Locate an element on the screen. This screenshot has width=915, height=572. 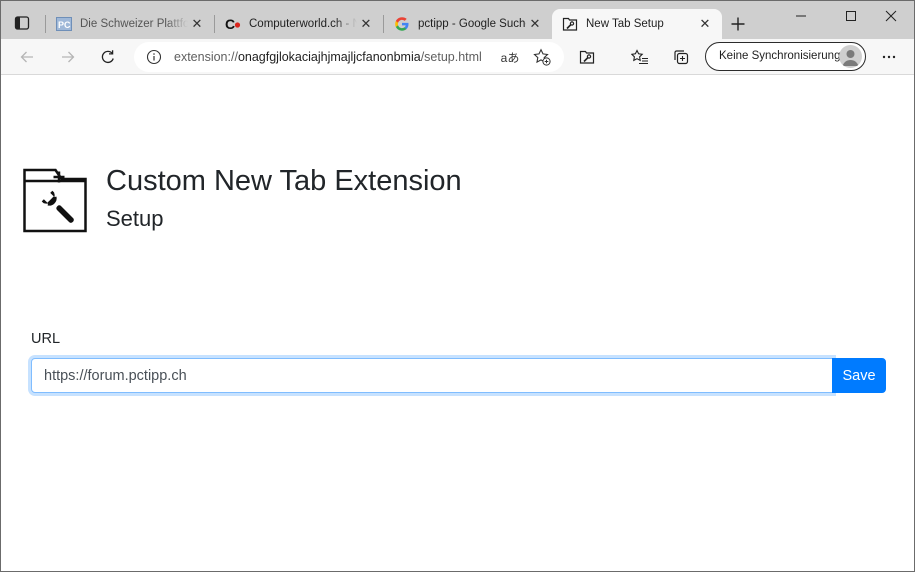
more-icon is located at coordinates (889, 57).